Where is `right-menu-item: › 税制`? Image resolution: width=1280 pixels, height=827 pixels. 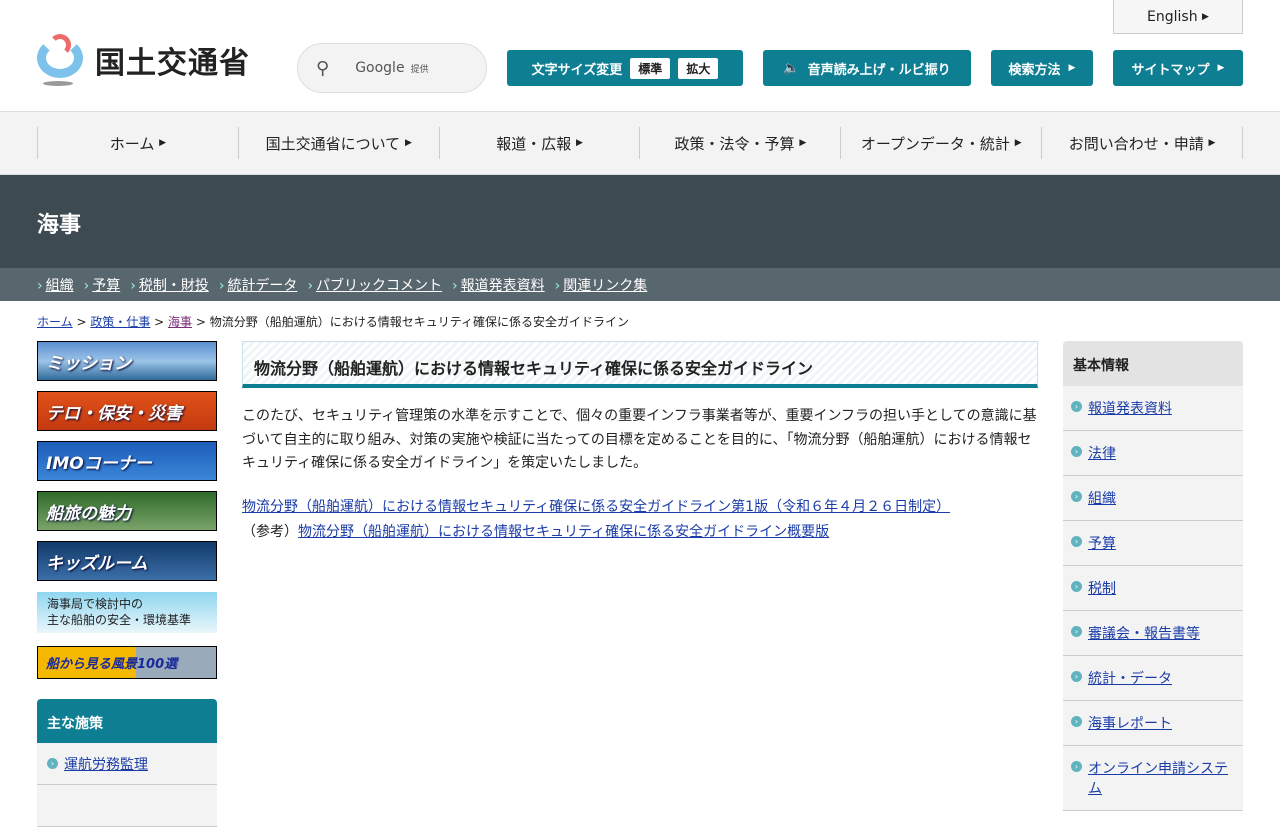 right-menu-item: › 税制 is located at coordinates (1153, 588).